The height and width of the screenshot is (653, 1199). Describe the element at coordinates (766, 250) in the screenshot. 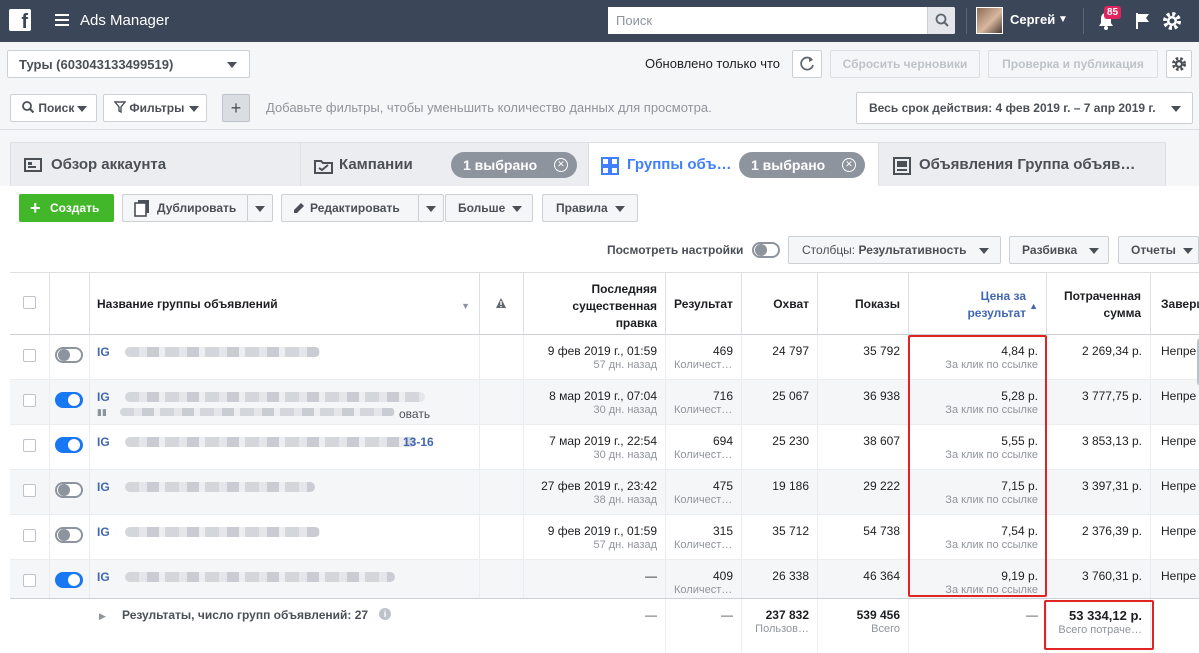

I see `view-settings-toggle` at that location.